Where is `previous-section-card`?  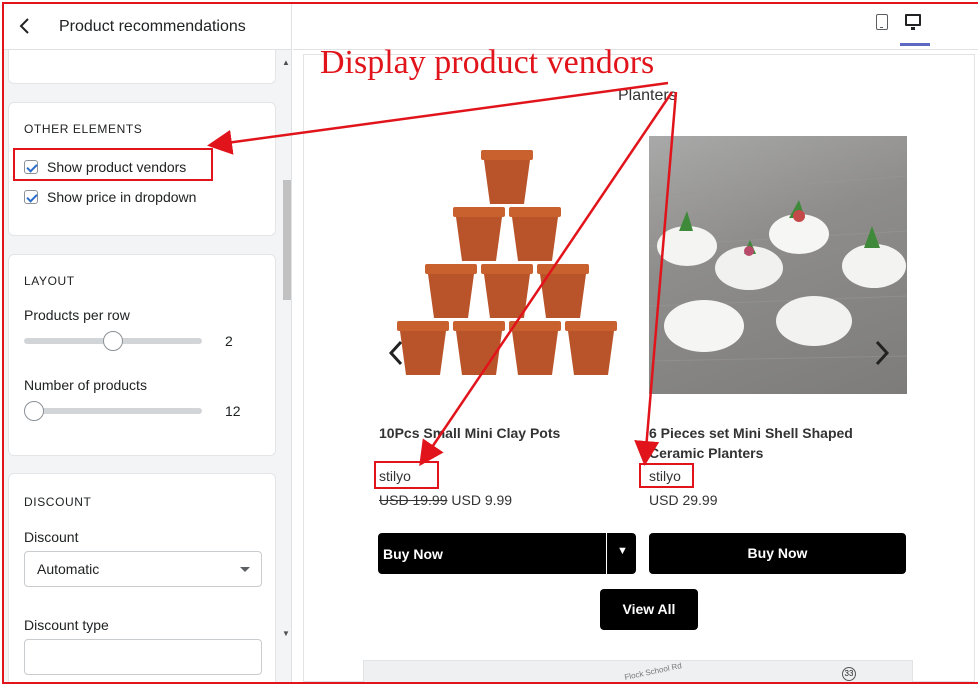 previous-section-card is located at coordinates (142, 67).